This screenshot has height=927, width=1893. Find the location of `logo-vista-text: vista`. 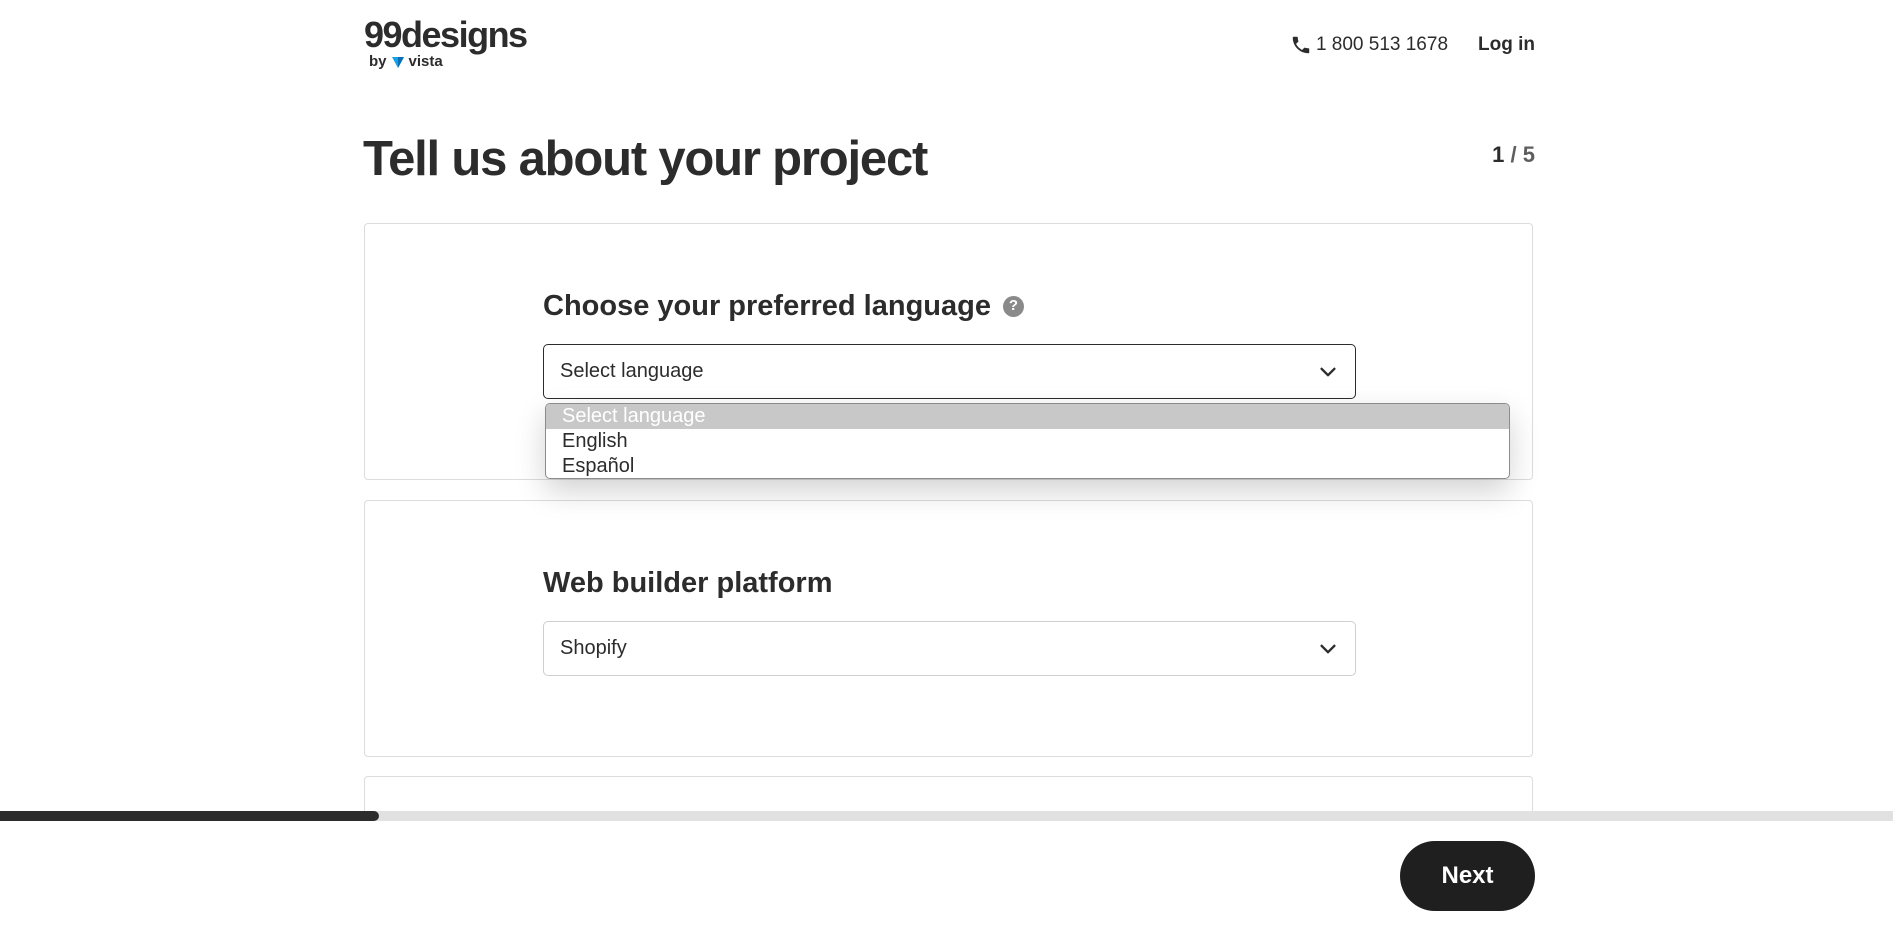

logo-vista-text: vista is located at coordinates (425, 61).